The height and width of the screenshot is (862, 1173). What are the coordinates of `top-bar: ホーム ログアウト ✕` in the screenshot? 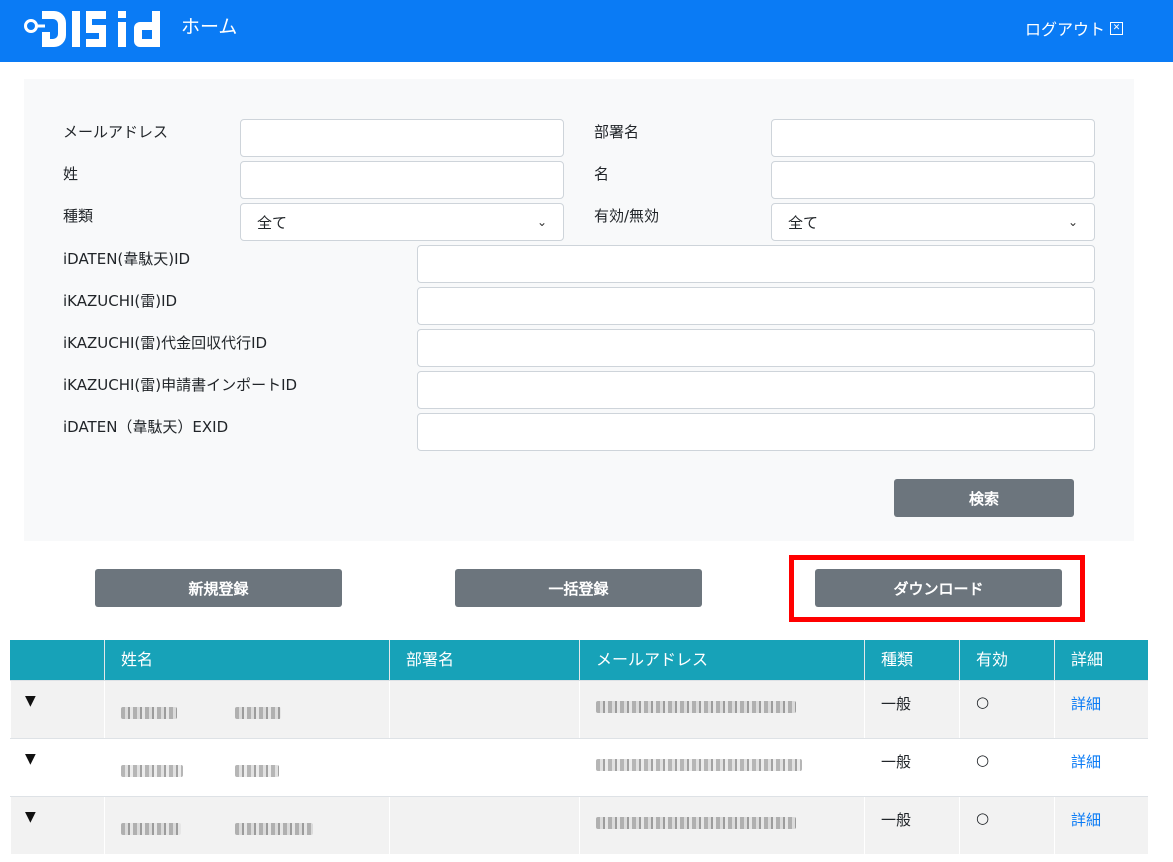 It's located at (586, 31).